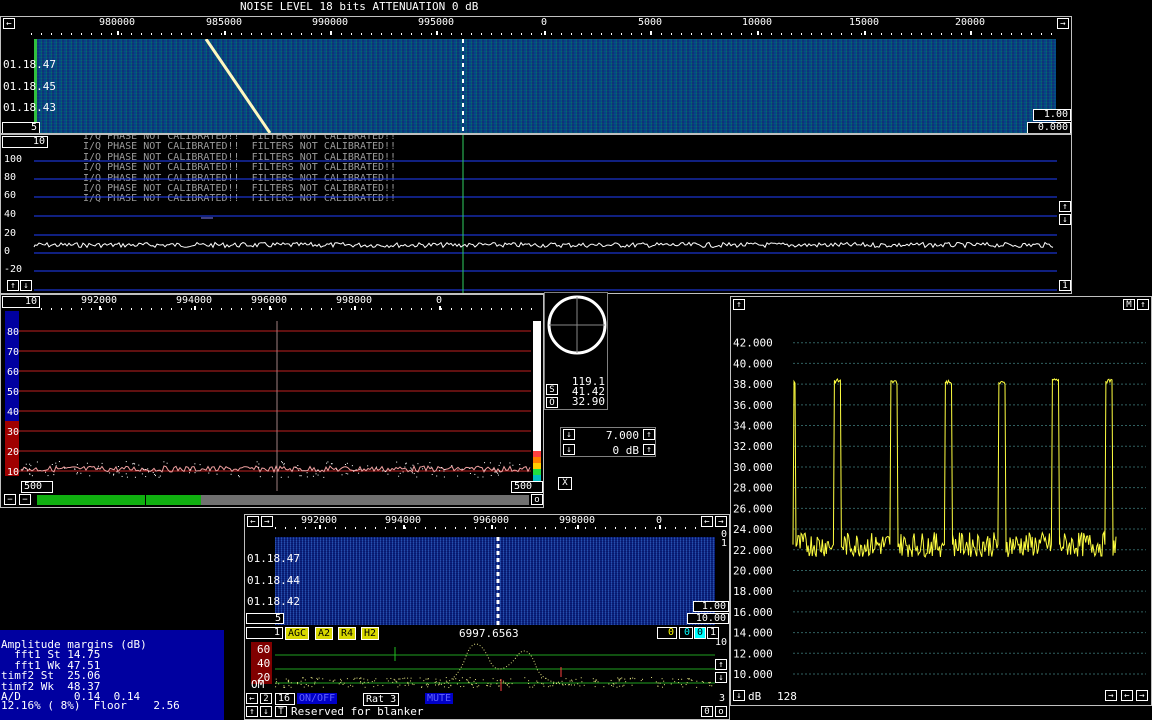 Image resolution: width=1152 pixels, height=720 pixels. I want to click on frequency-tick-label: 15000, so click(864, 22).